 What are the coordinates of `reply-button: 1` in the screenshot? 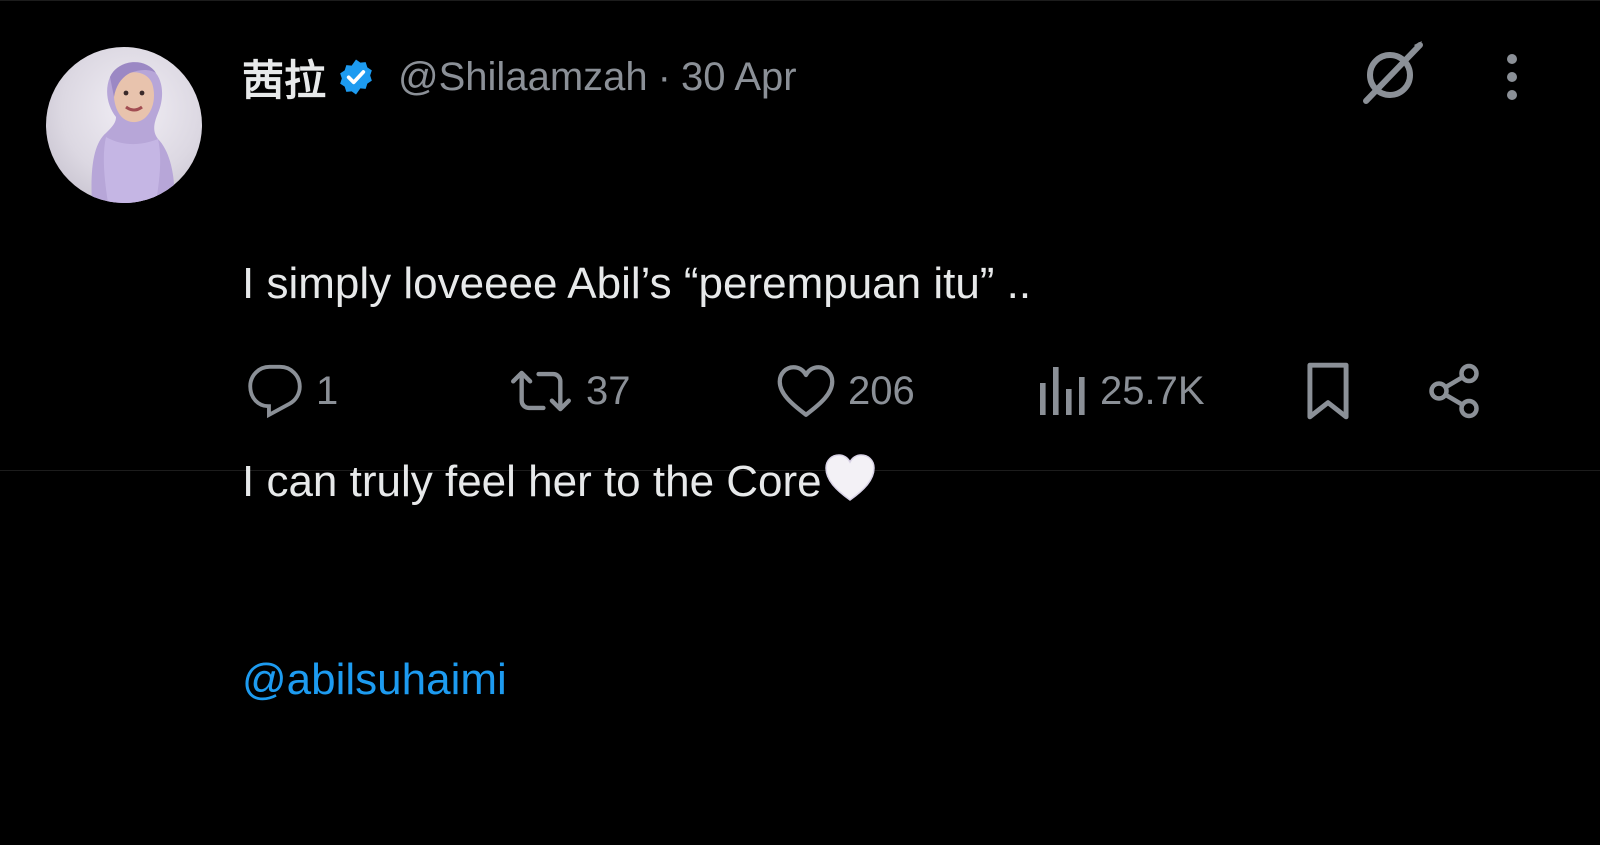 It's located at (292, 391).